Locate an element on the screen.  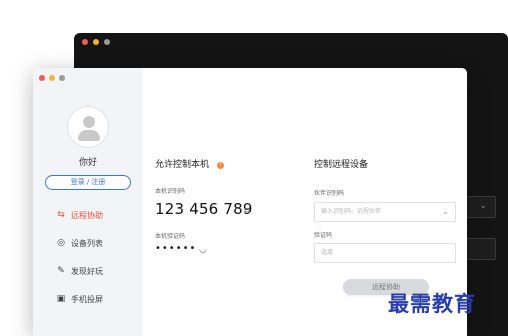
sidebar-item-label: 手机投屏 is located at coordinates (87, 299).